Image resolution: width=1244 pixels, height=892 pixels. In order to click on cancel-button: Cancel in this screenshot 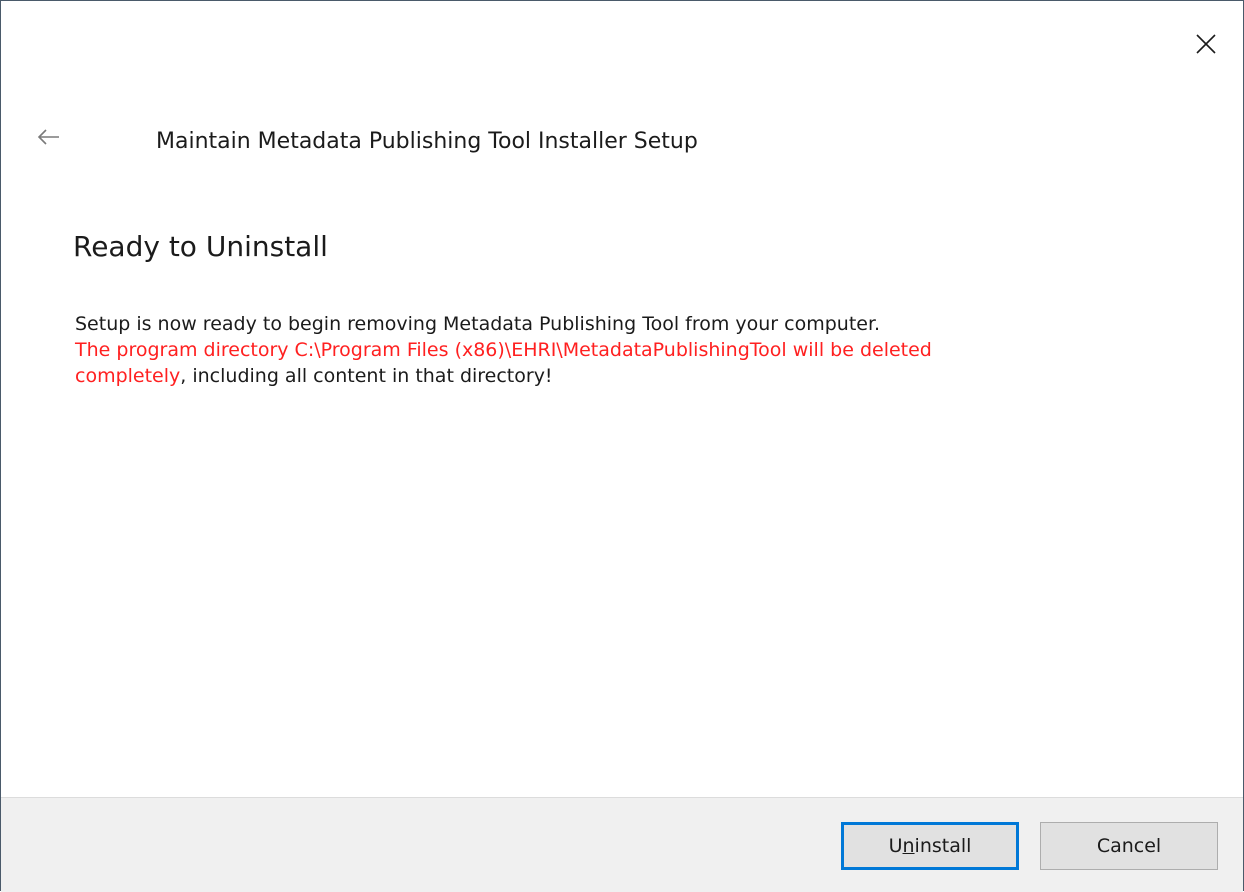, I will do `click(1129, 846)`.